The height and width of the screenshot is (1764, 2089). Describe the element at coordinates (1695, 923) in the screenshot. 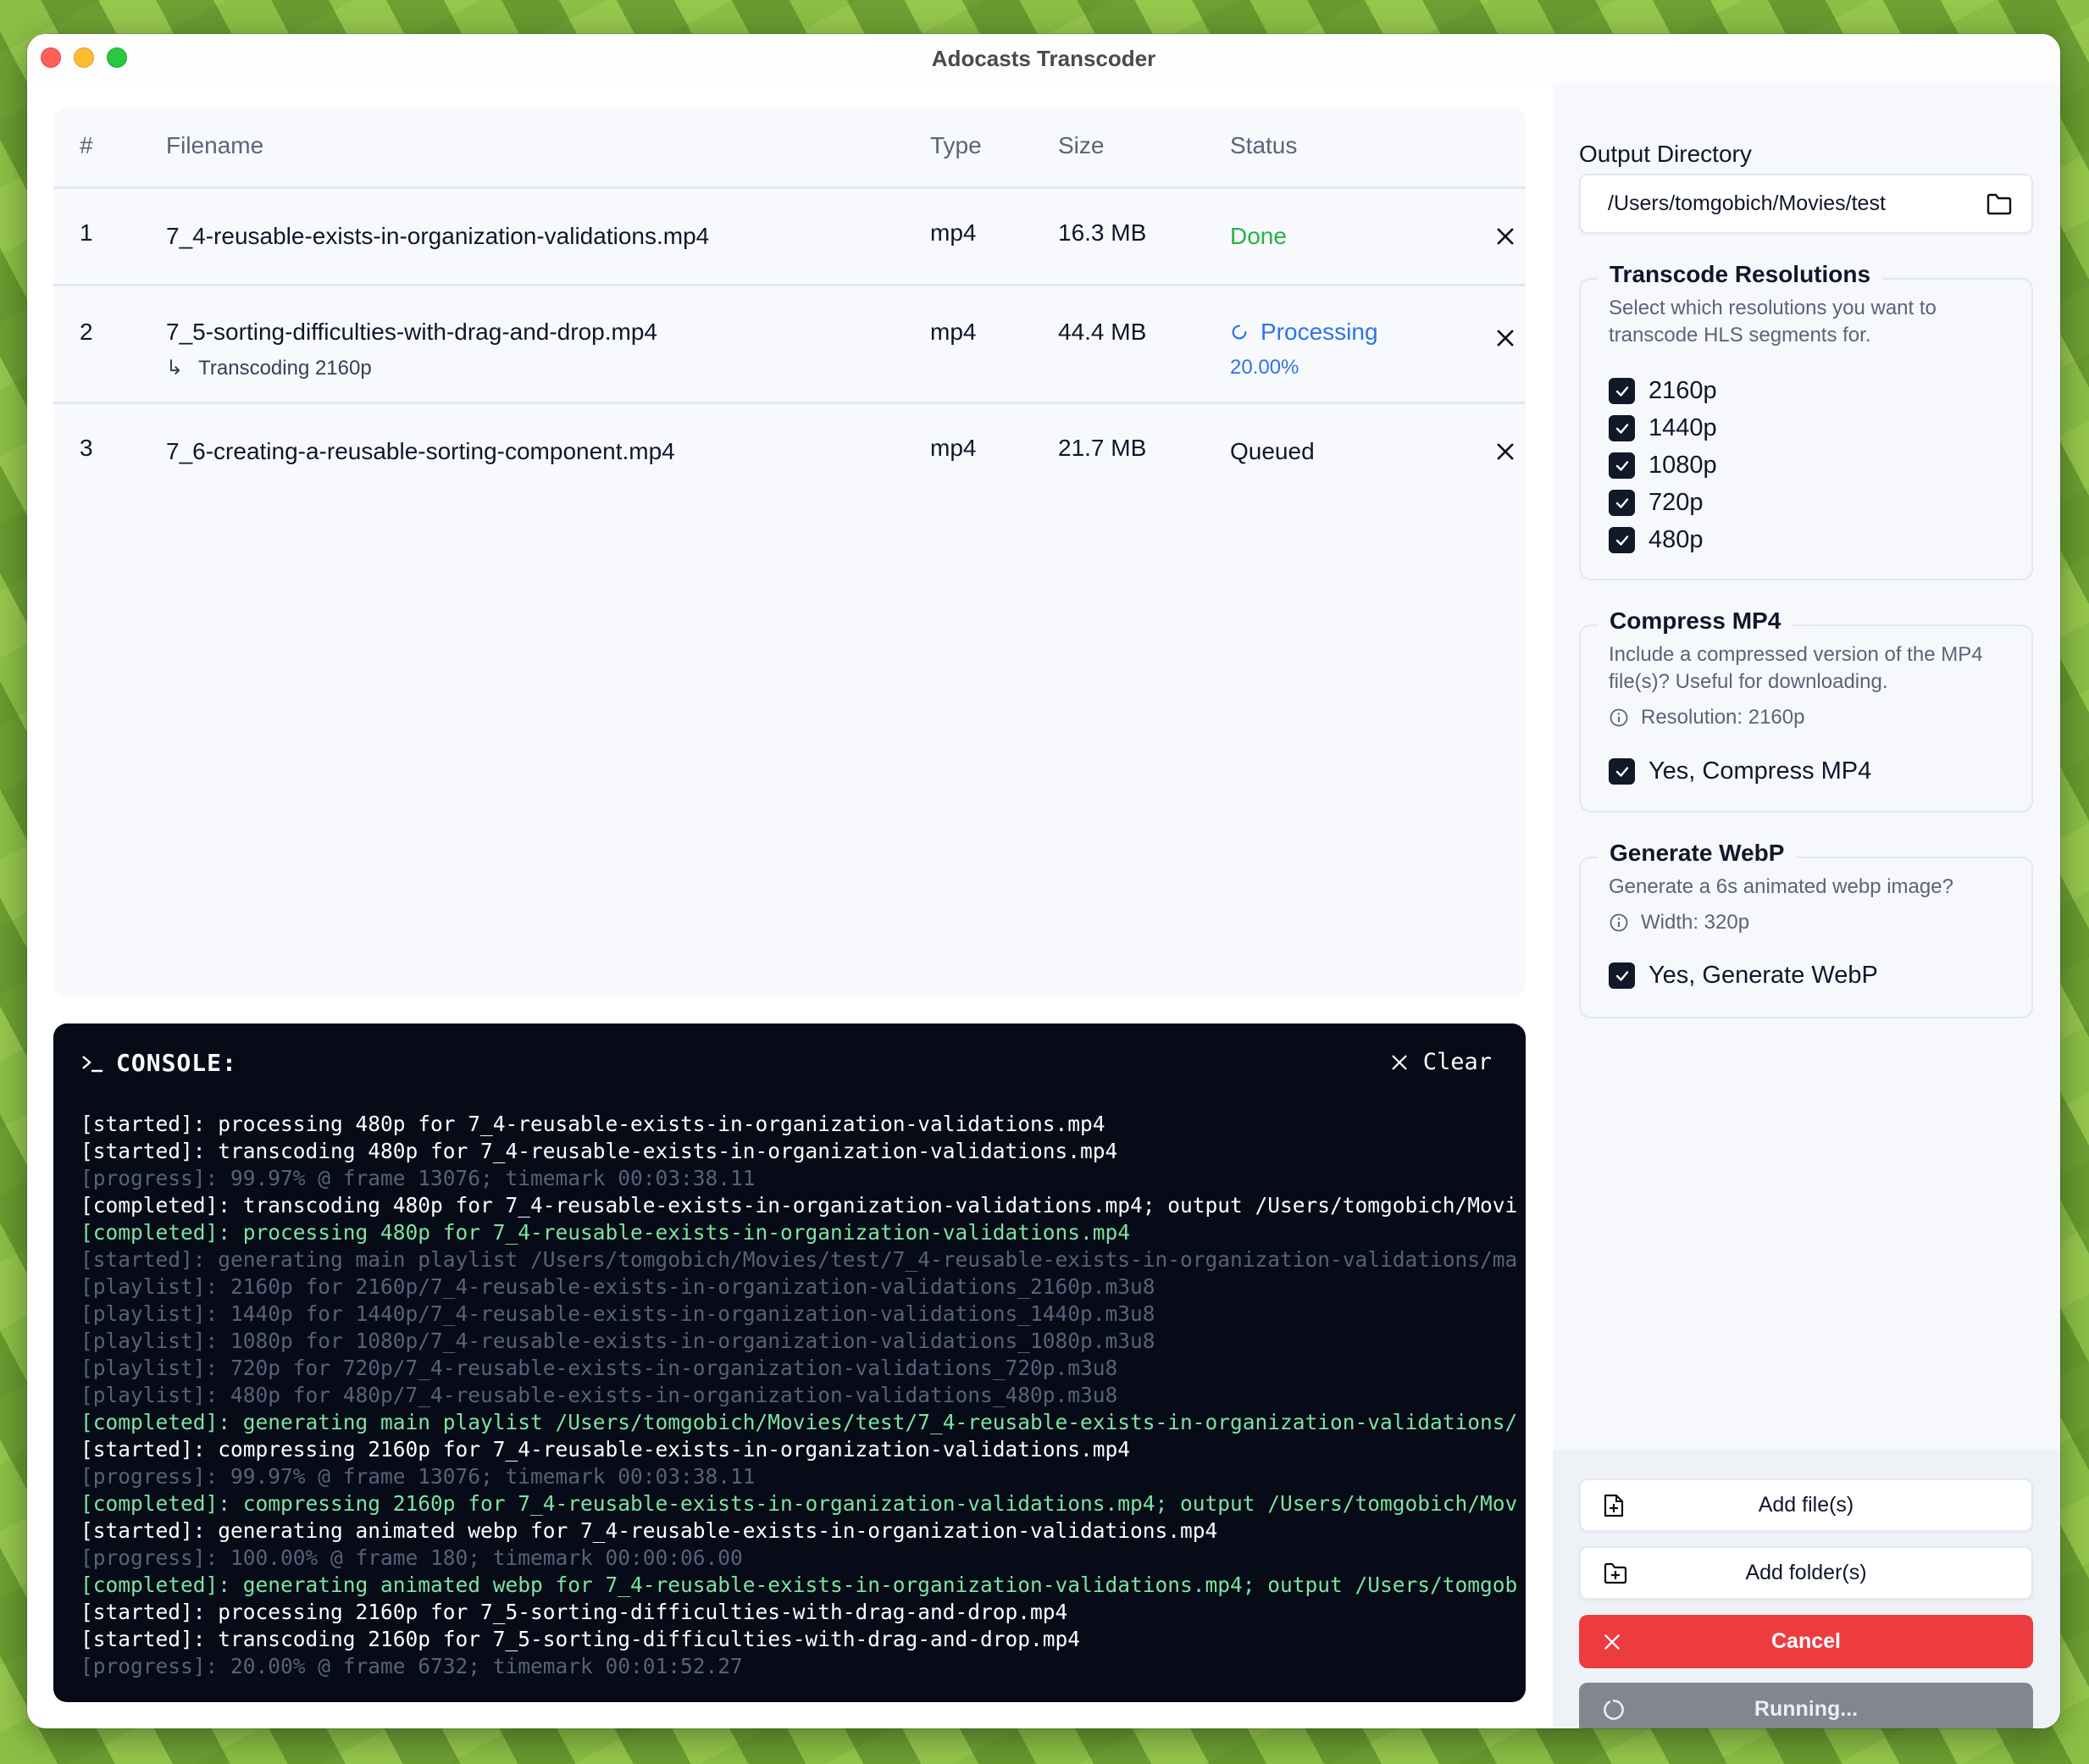

I see `generate-webp-width: Width: 320p` at that location.